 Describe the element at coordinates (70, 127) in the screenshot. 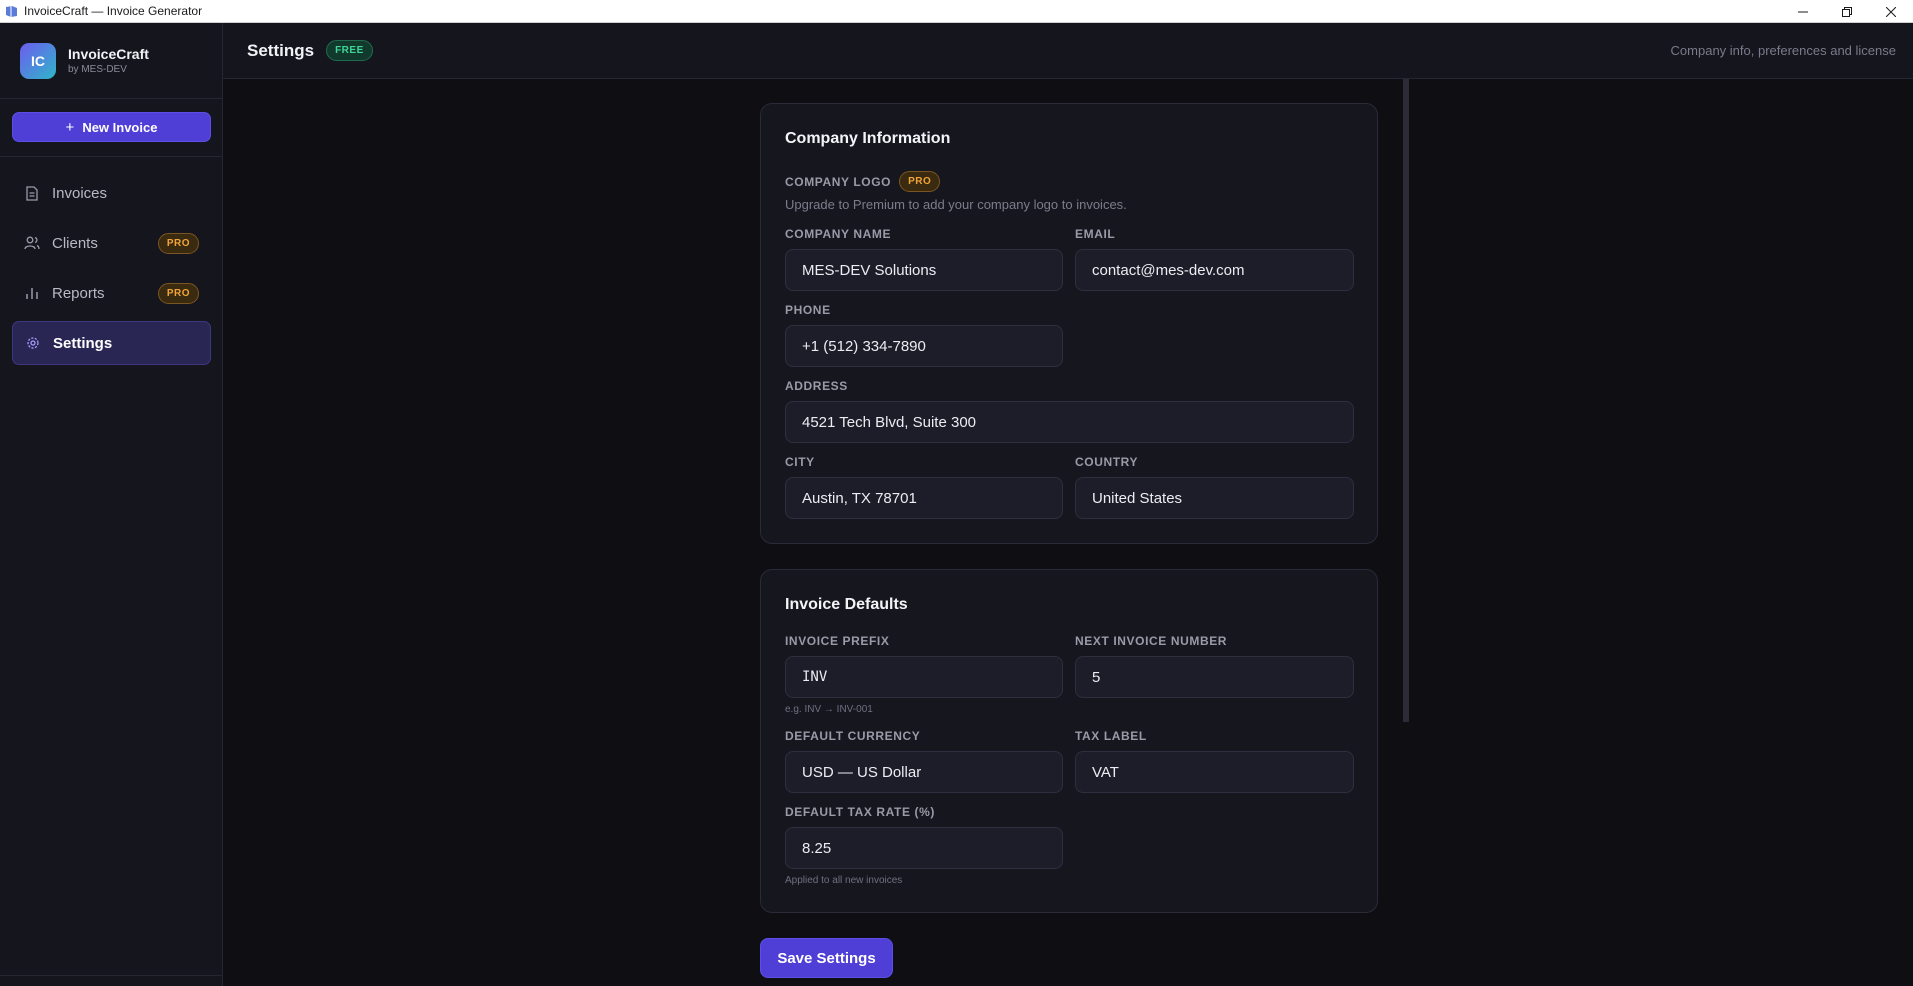

I see `plus-icon: +` at that location.